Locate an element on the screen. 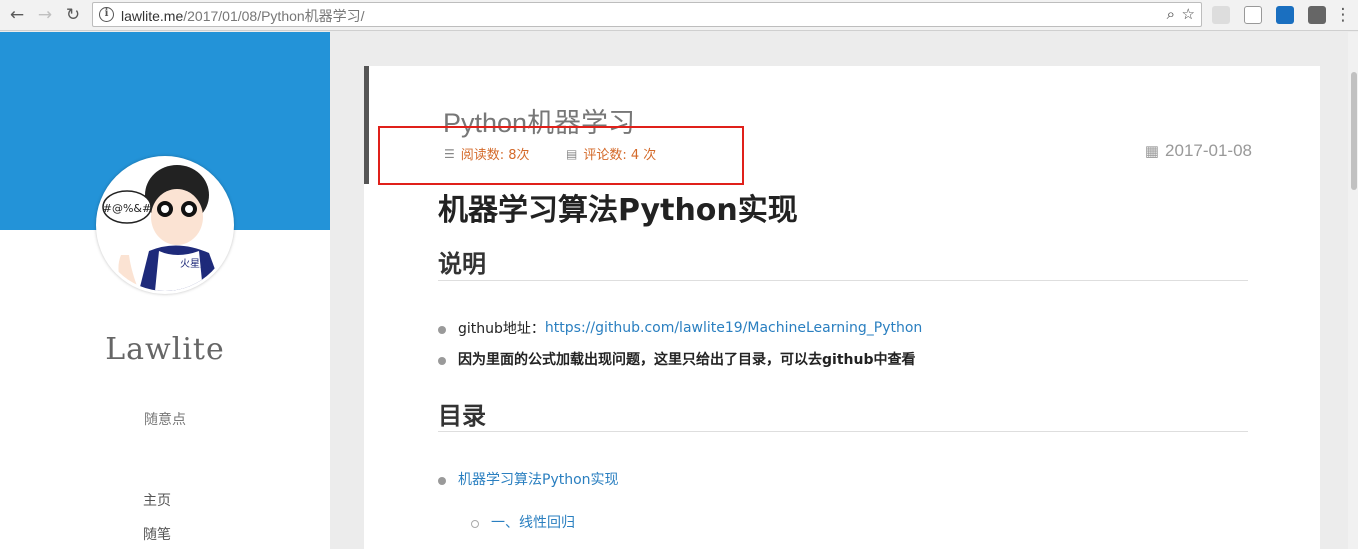 The height and width of the screenshot is (549, 1358). toc-subitem: 一、线性回归 is located at coordinates (523, 522).